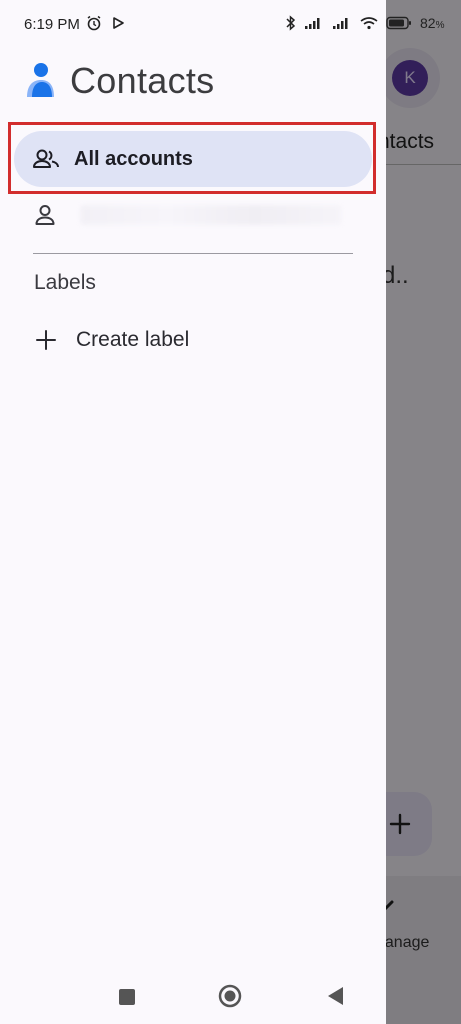 The image size is (461, 1024). I want to click on home-button, so click(230, 998).